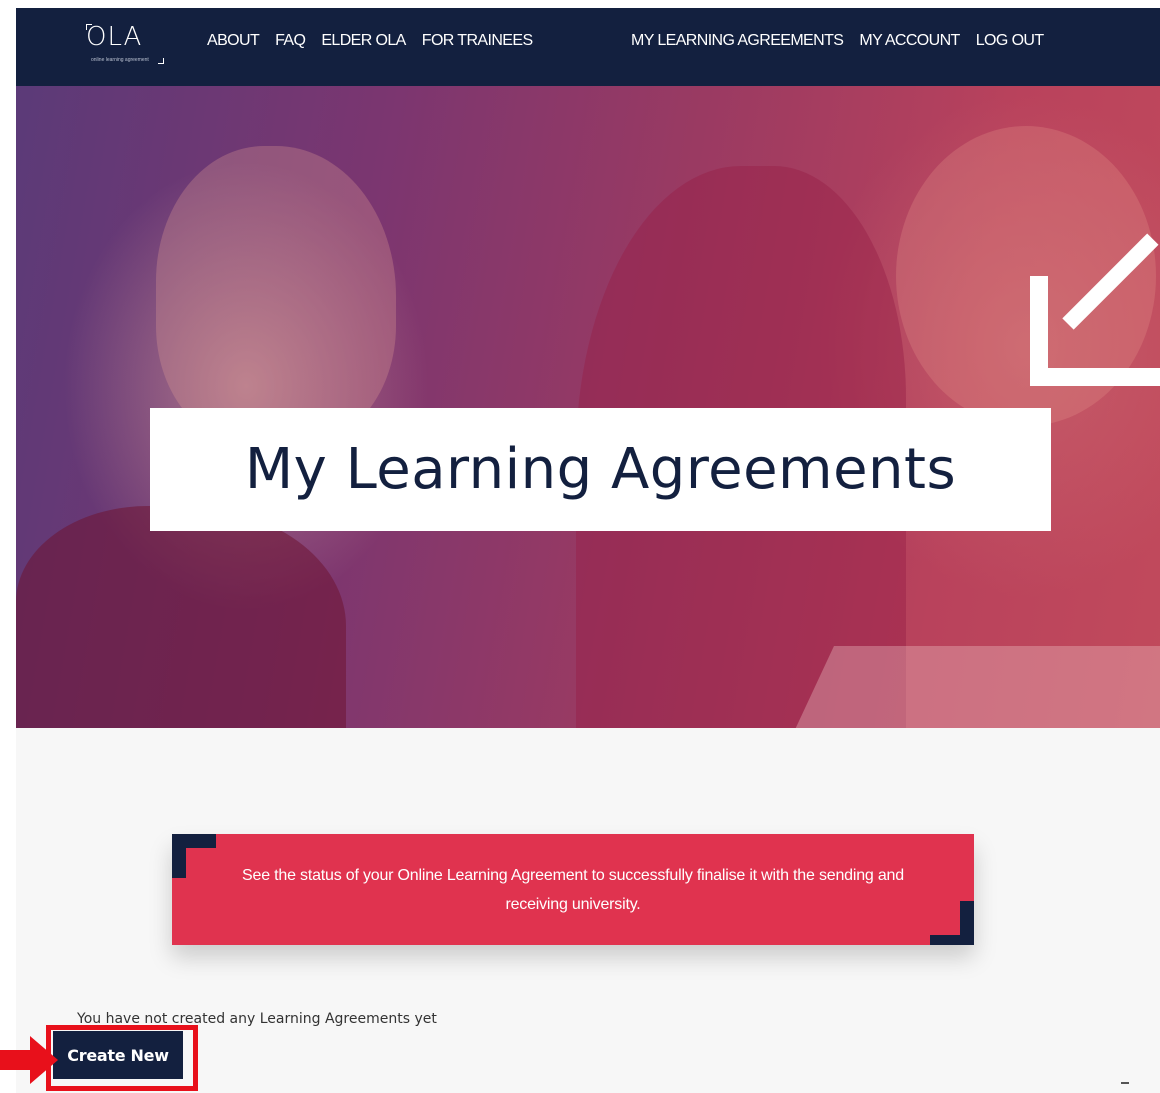 The width and height of the screenshot is (1160, 1093). Describe the element at coordinates (477, 41) in the screenshot. I see `nav-for-trainees-link: FOR TRAINEES` at that location.